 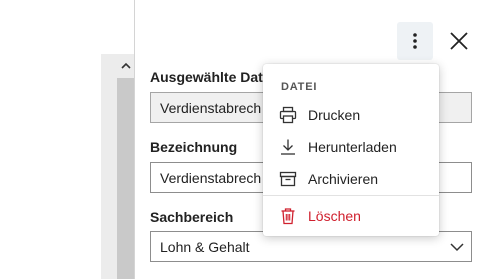 What do you see at coordinates (288, 115) in the screenshot?
I see `printer-icon` at bounding box center [288, 115].